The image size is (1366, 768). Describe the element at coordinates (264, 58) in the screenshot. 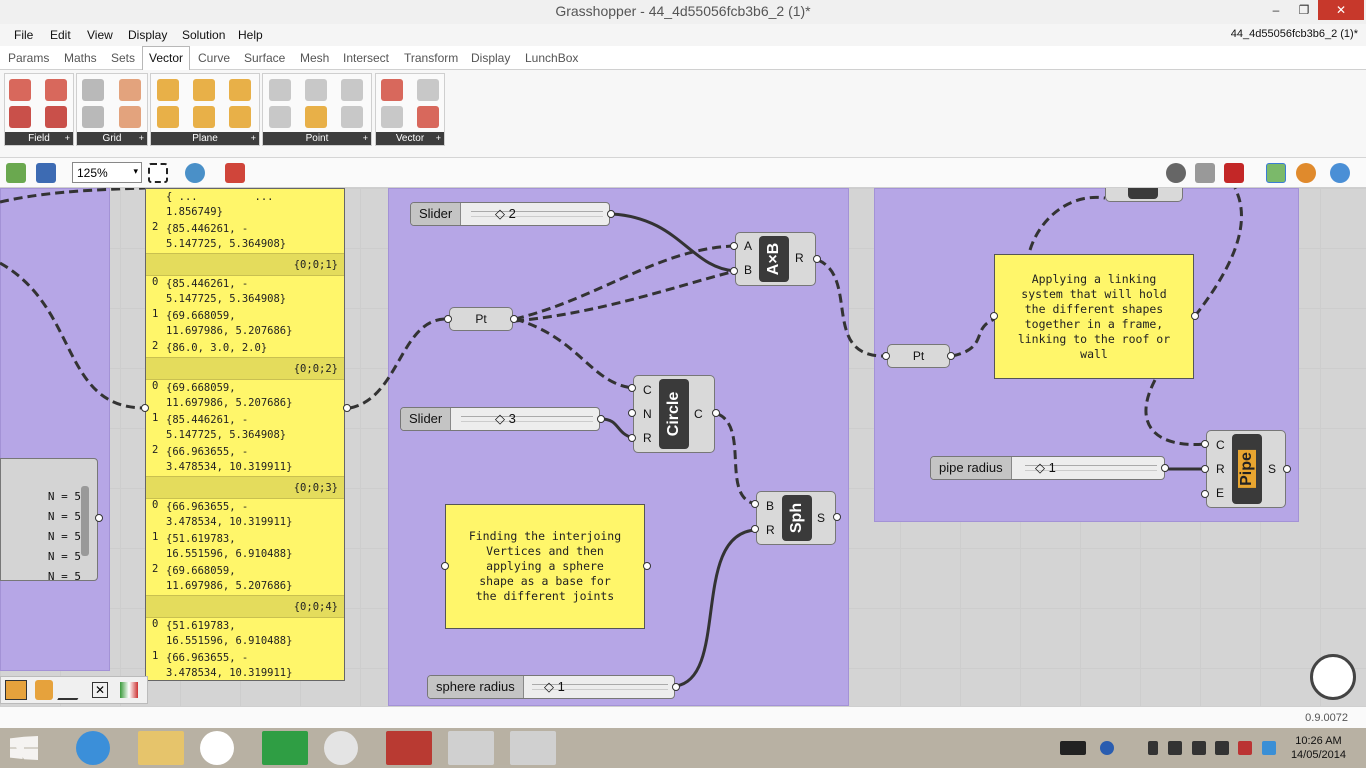

I see `tab-surface: Surface` at that location.